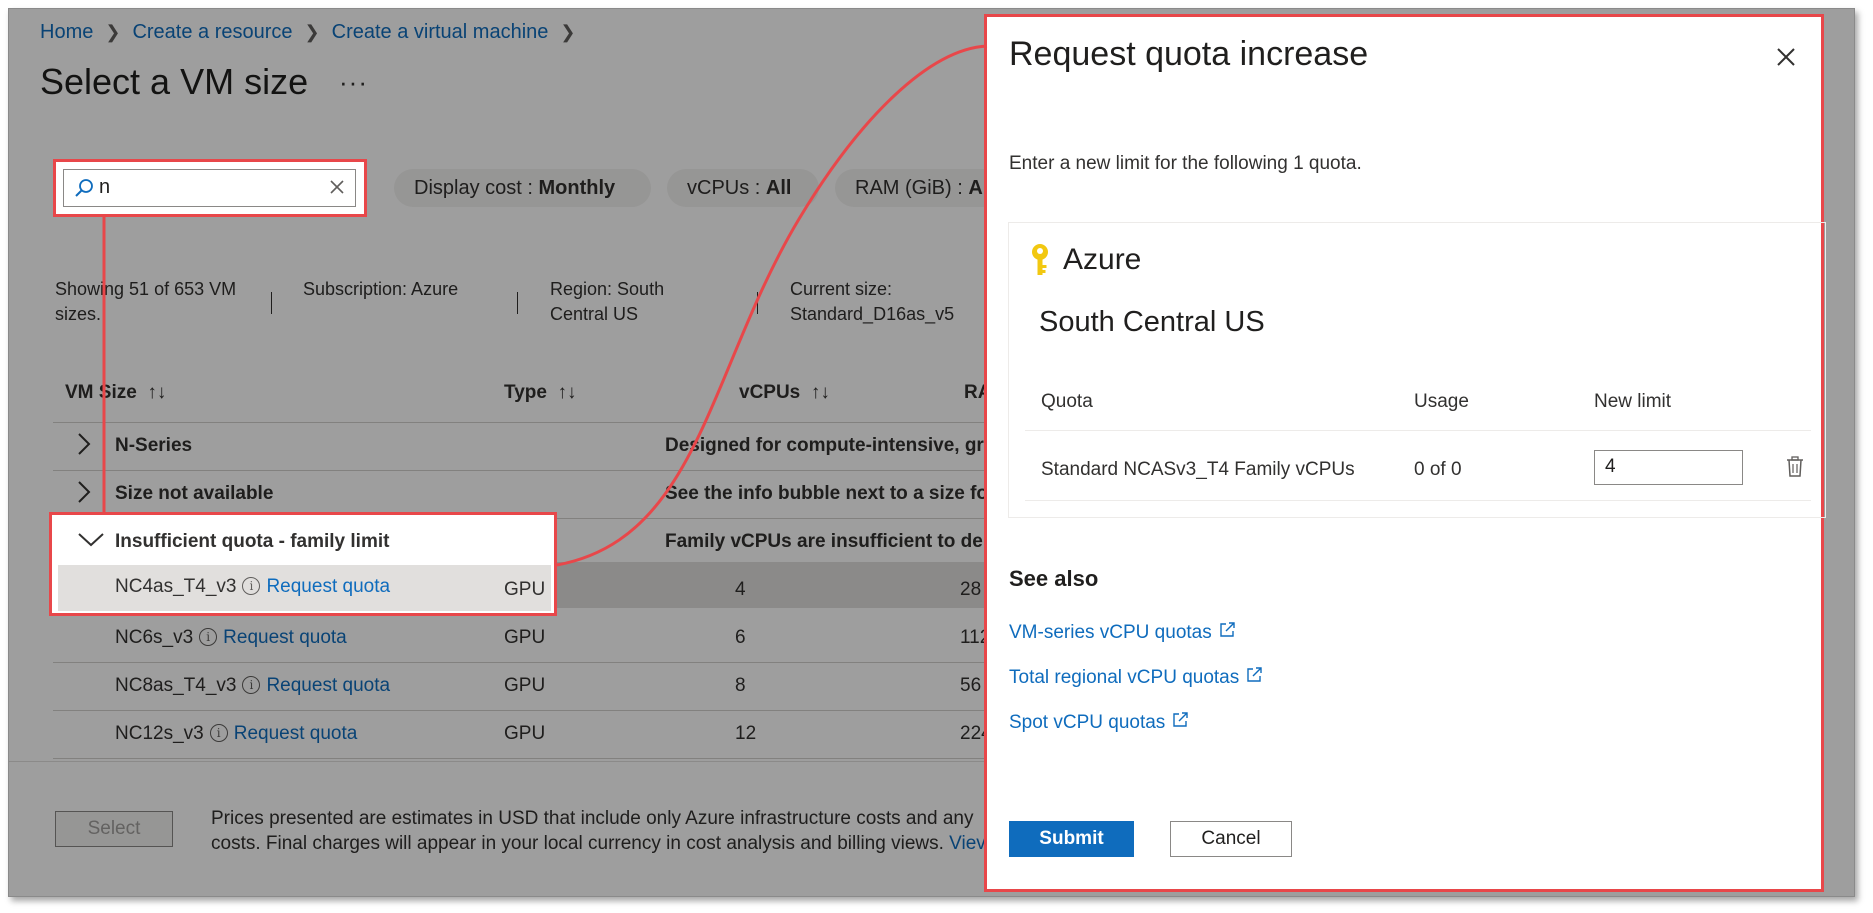 Image resolution: width=1873 pixels, height=913 pixels. I want to click on delete-icon, so click(1795, 469).